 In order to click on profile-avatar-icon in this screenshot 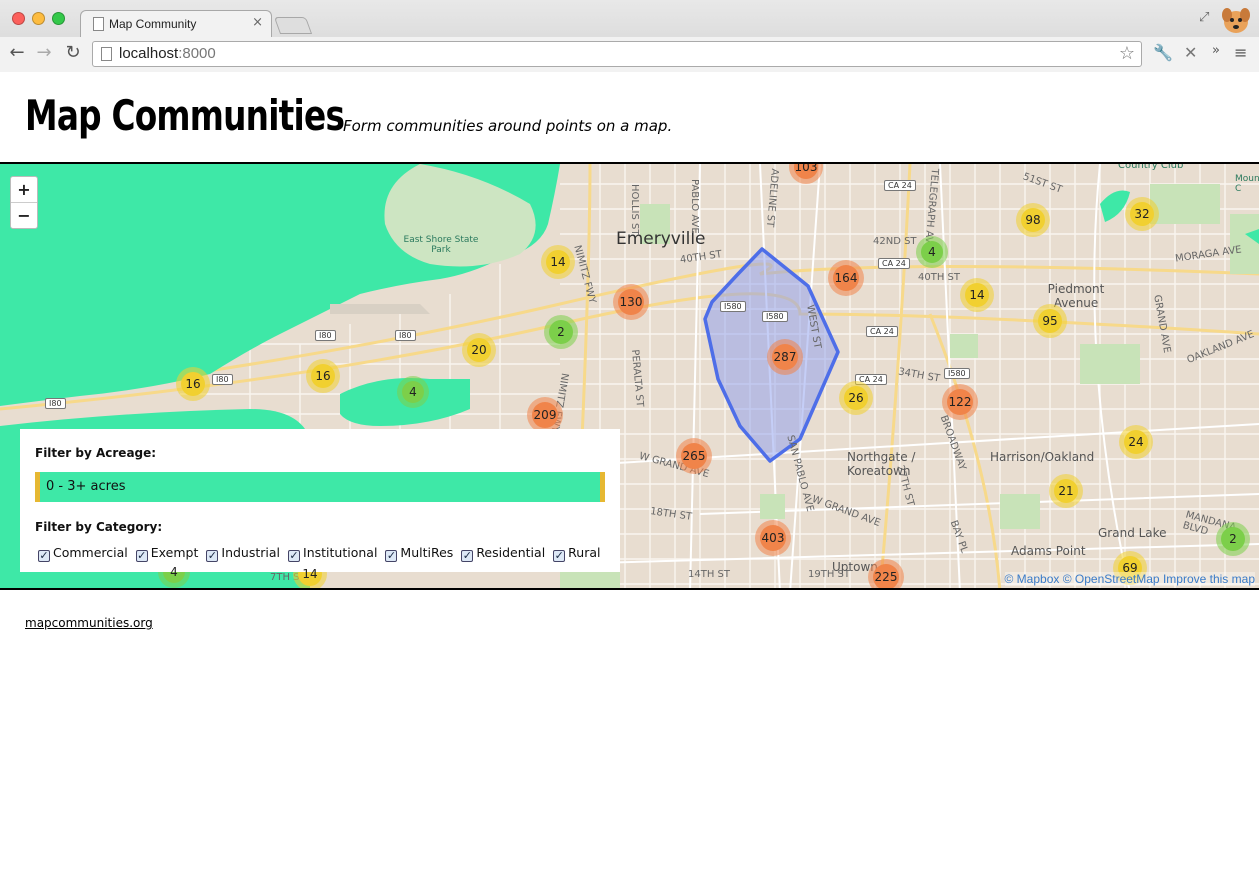, I will do `click(1236, 20)`.